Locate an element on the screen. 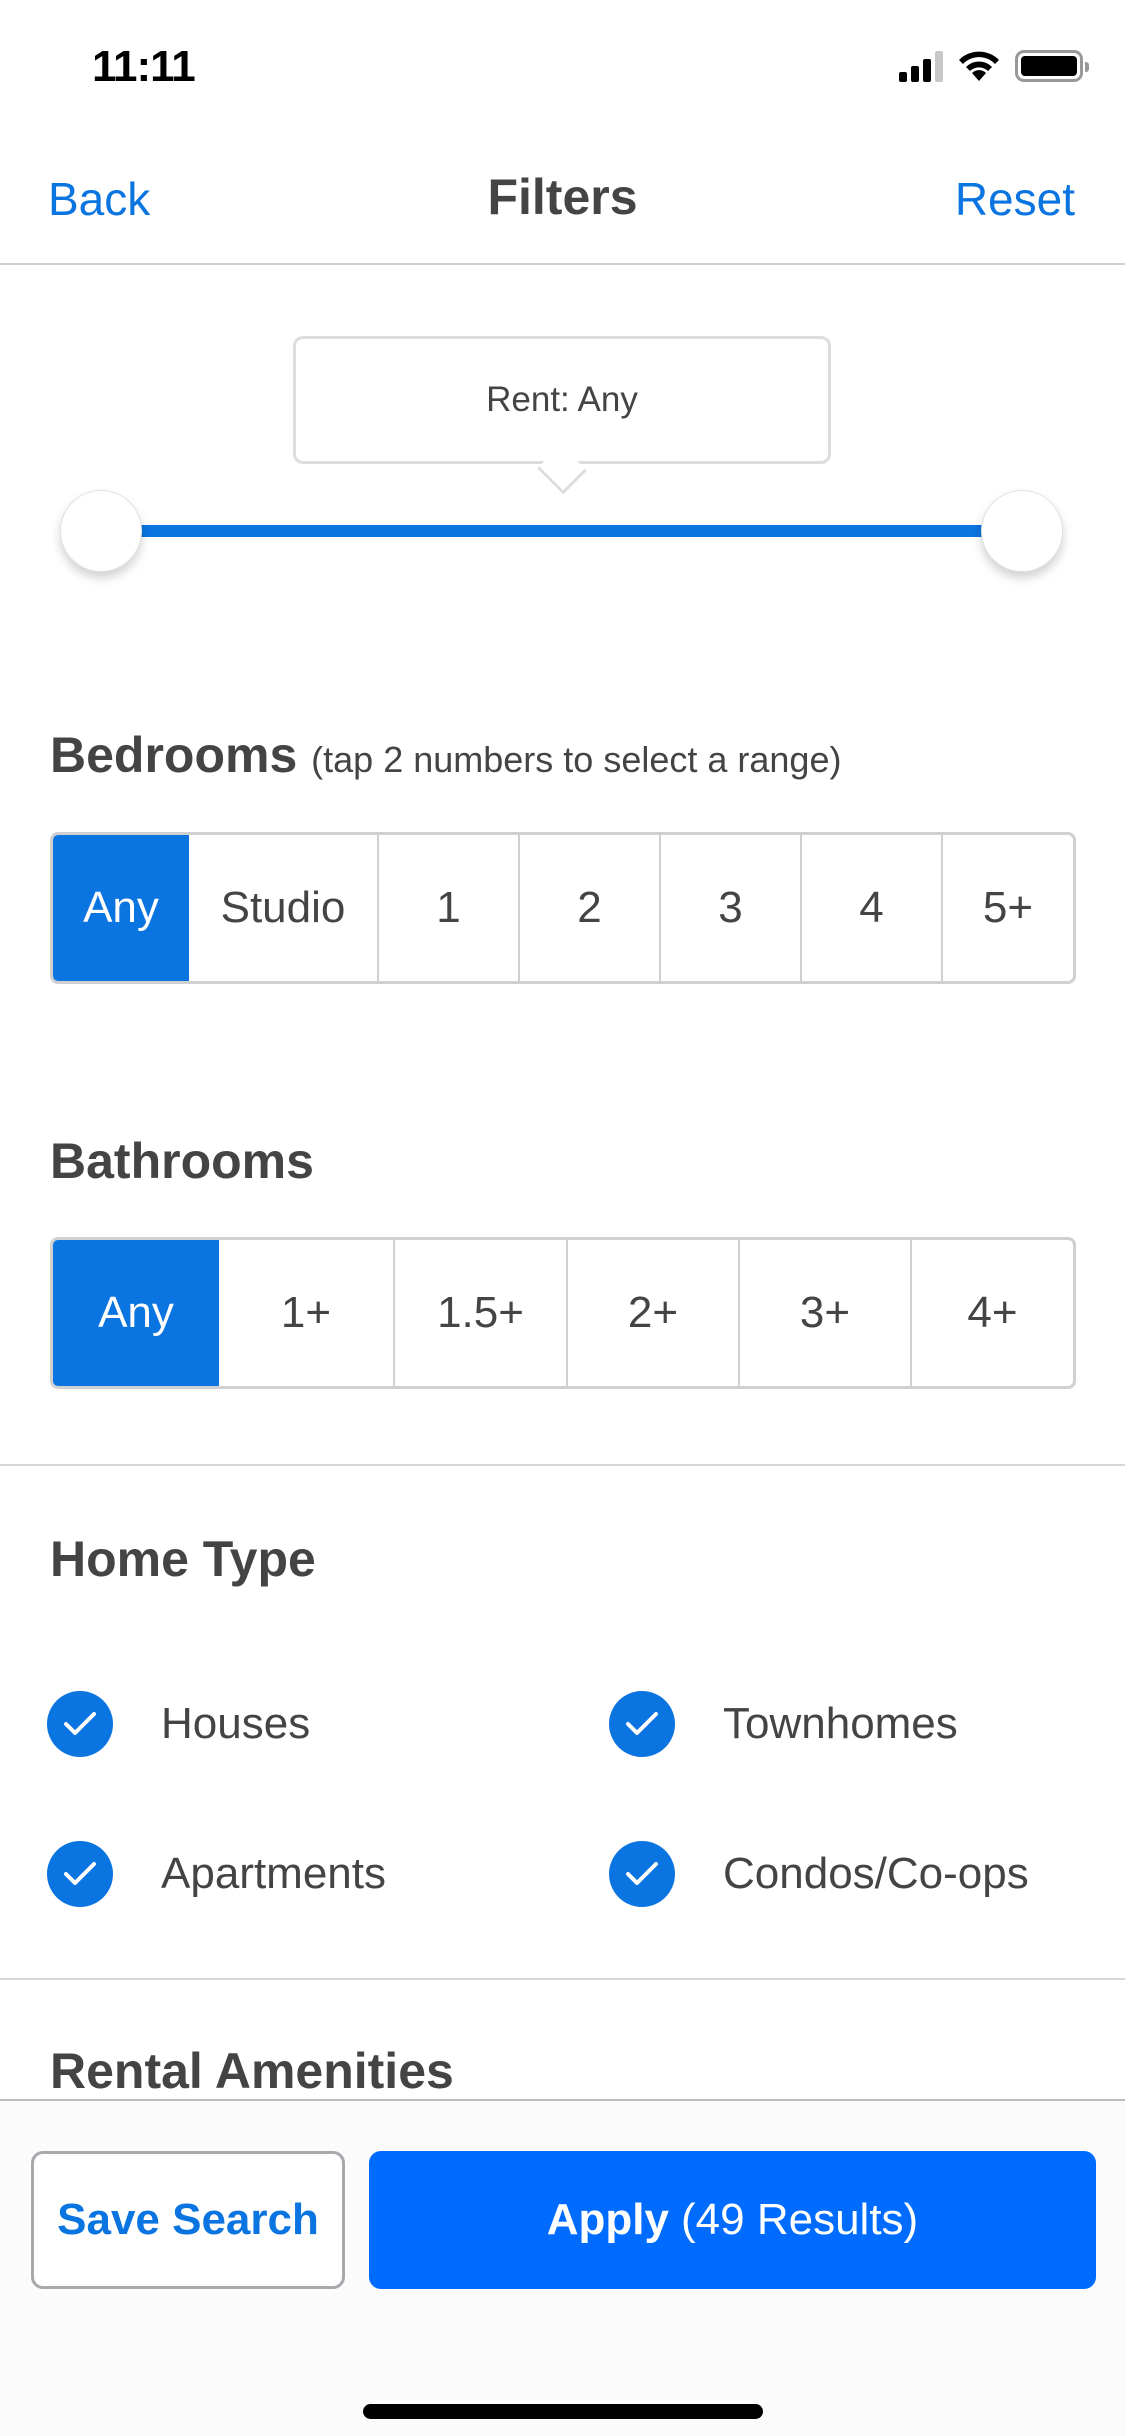 Image resolution: width=1125 pixels, height=2436 pixels. home-type-houses-label: Houses is located at coordinates (236, 1723).